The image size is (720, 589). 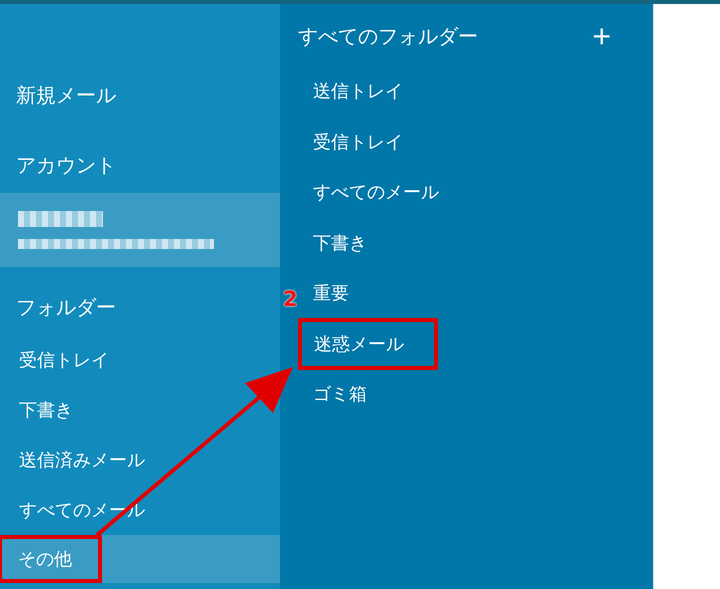 I want to click on folder-item: 迷惑メール, so click(x=368, y=344).